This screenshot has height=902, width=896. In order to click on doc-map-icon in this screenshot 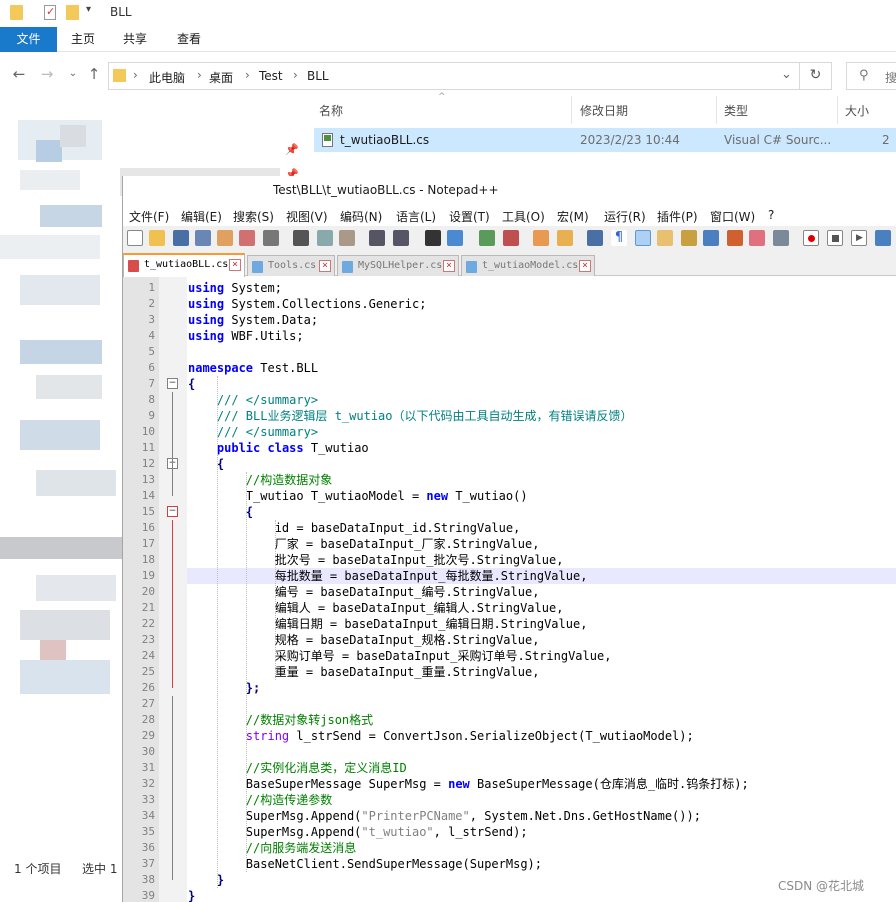, I will do `click(689, 238)`.